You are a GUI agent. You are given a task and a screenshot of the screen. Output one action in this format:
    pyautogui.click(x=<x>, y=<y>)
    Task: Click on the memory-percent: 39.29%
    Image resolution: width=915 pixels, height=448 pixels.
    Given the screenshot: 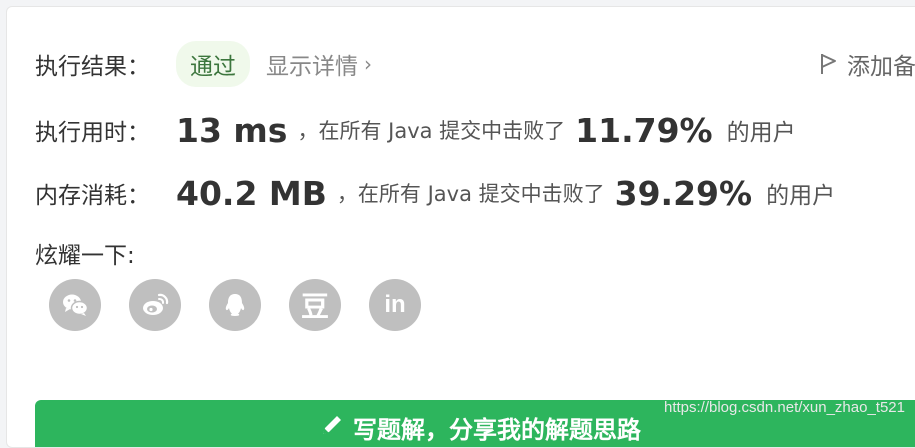 What is the action you would take?
    pyautogui.click(x=683, y=193)
    